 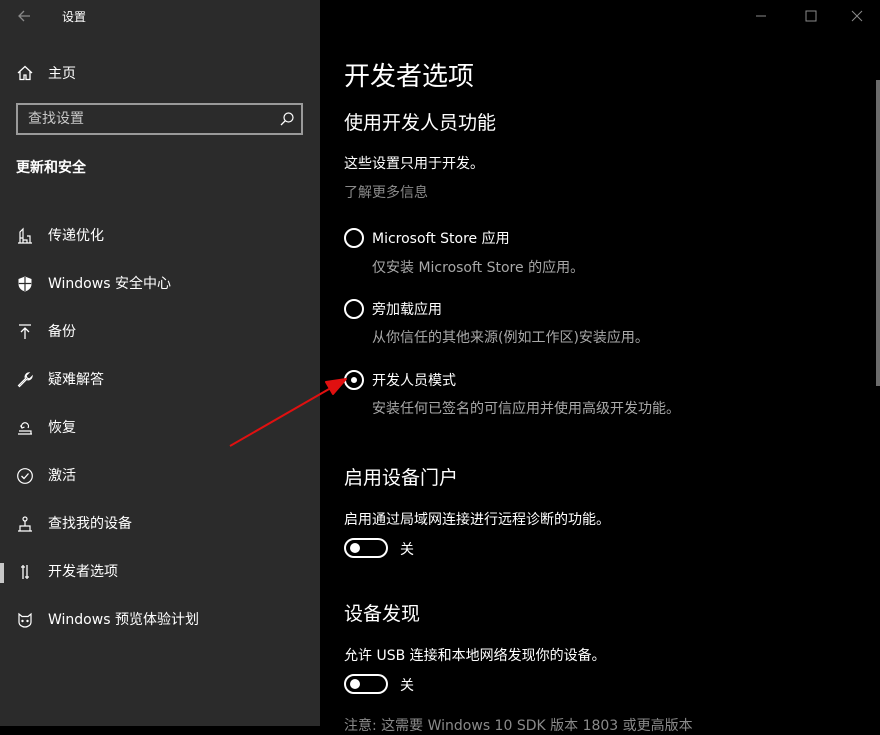 I want to click on section-title: 更新和安全, so click(x=51, y=168).